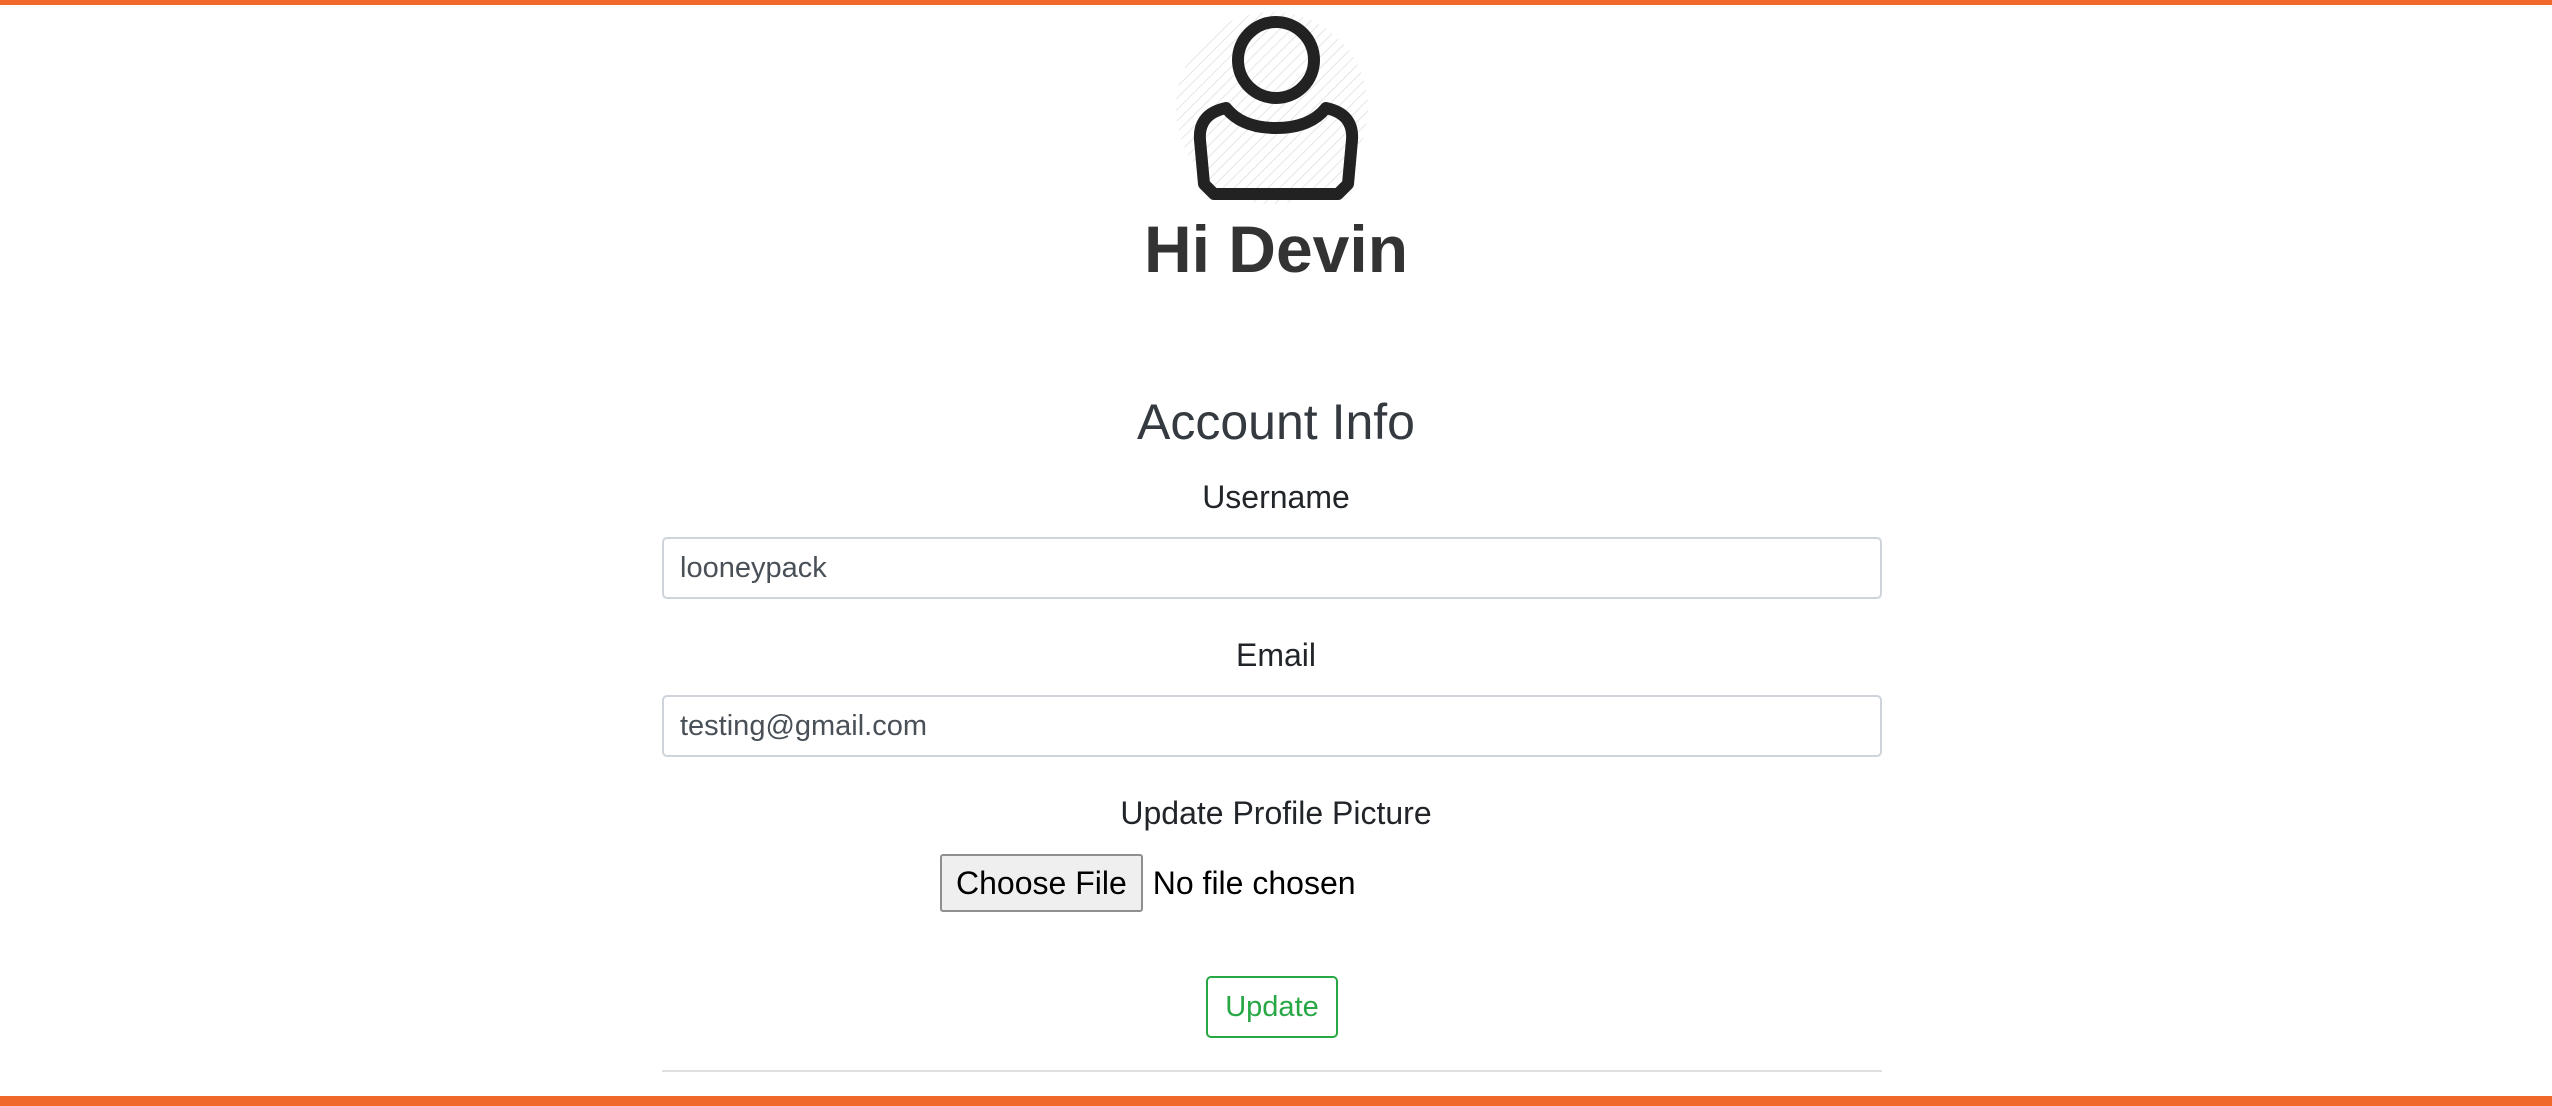 Image resolution: width=2552 pixels, height=1106 pixels. I want to click on update-button: Update, so click(1272, 1007).